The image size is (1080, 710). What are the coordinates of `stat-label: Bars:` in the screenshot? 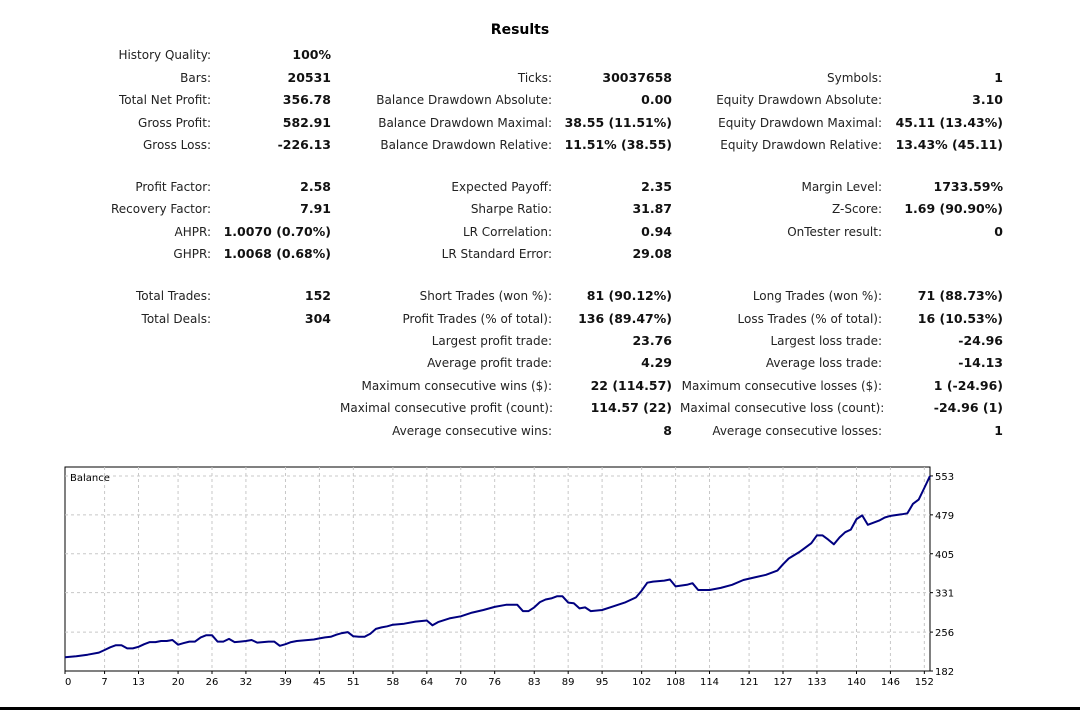 It's located at (195, 78).